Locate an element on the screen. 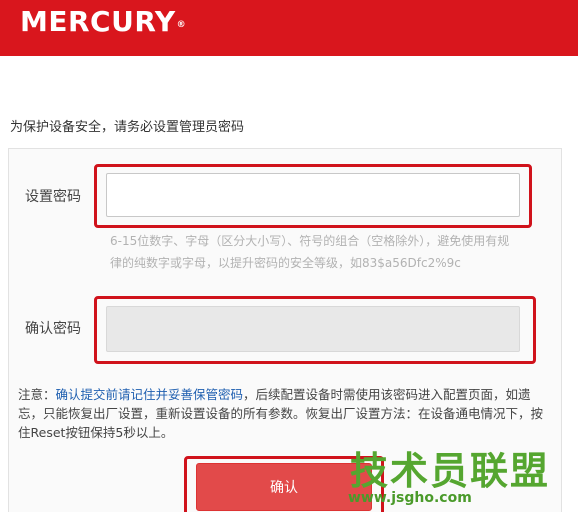  watermark-text: 技术员联盟 is located at coordinates (450, 471).